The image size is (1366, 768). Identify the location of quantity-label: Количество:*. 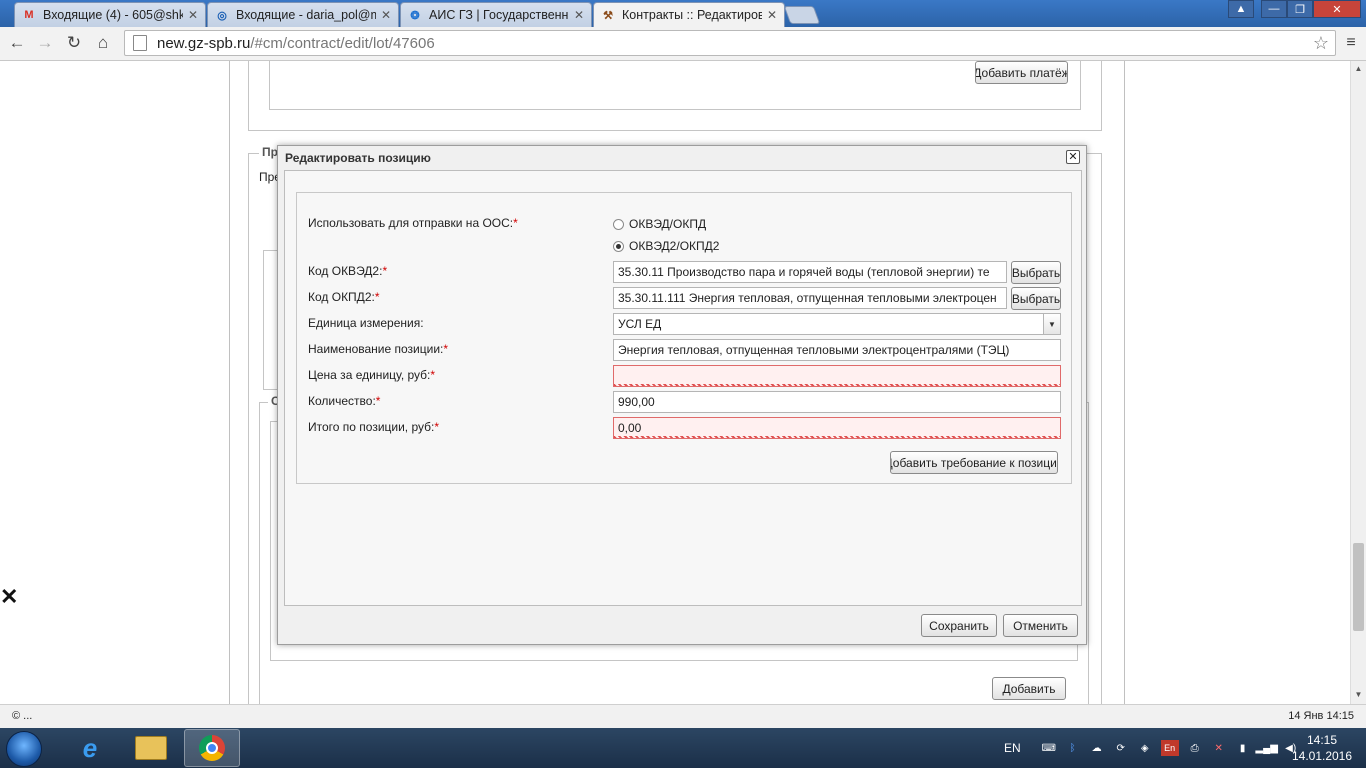
(344, 401).